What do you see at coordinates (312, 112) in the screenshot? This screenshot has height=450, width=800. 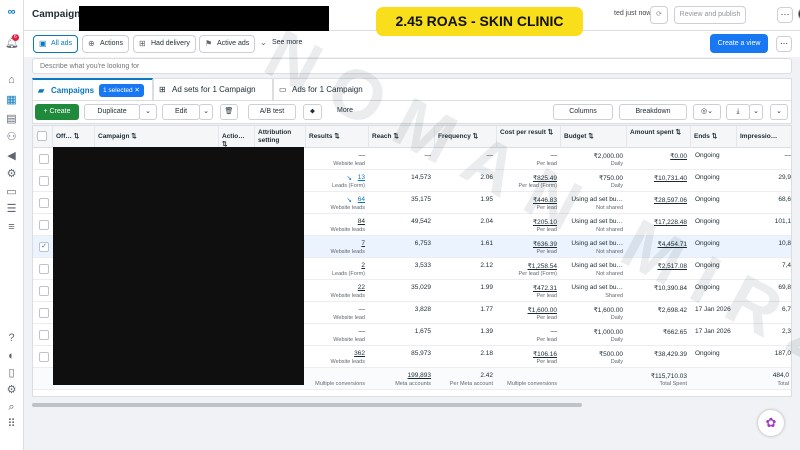 I see `tag-icon: ⬥` at bounding box center [312, 112].